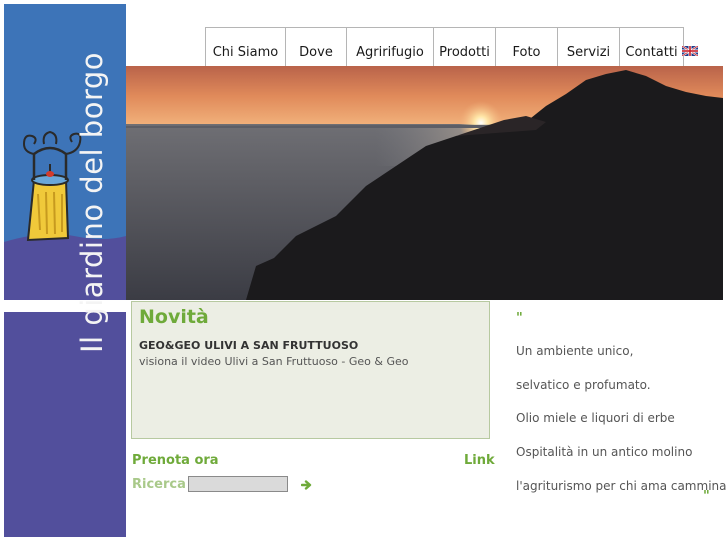 Image resolution: width=727 pixels, height=545 pixels. Describe the element at coordinates (595, 418) in the screenshot. I see `tagline-3: Olio miele e liquori di erbe` at that location.